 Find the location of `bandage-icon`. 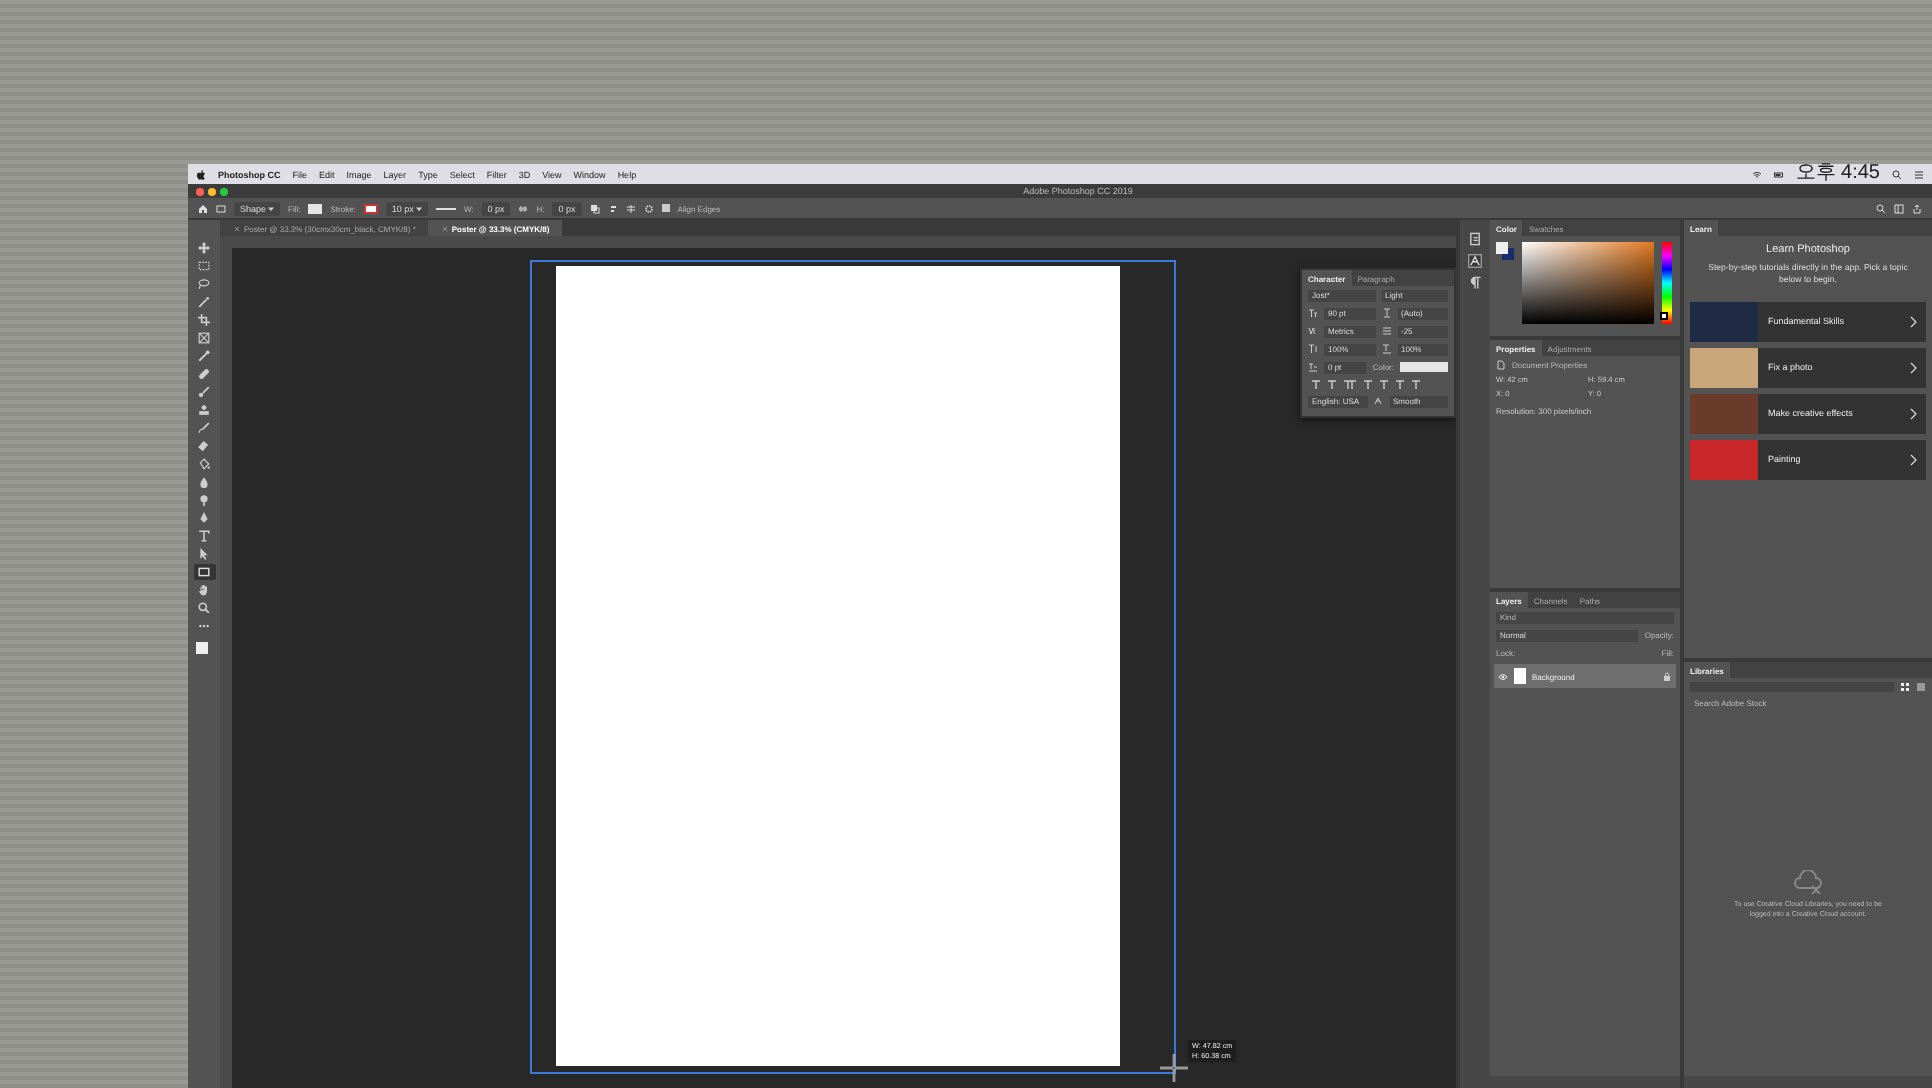

bandage-icon is located at coordinates (204, 374).